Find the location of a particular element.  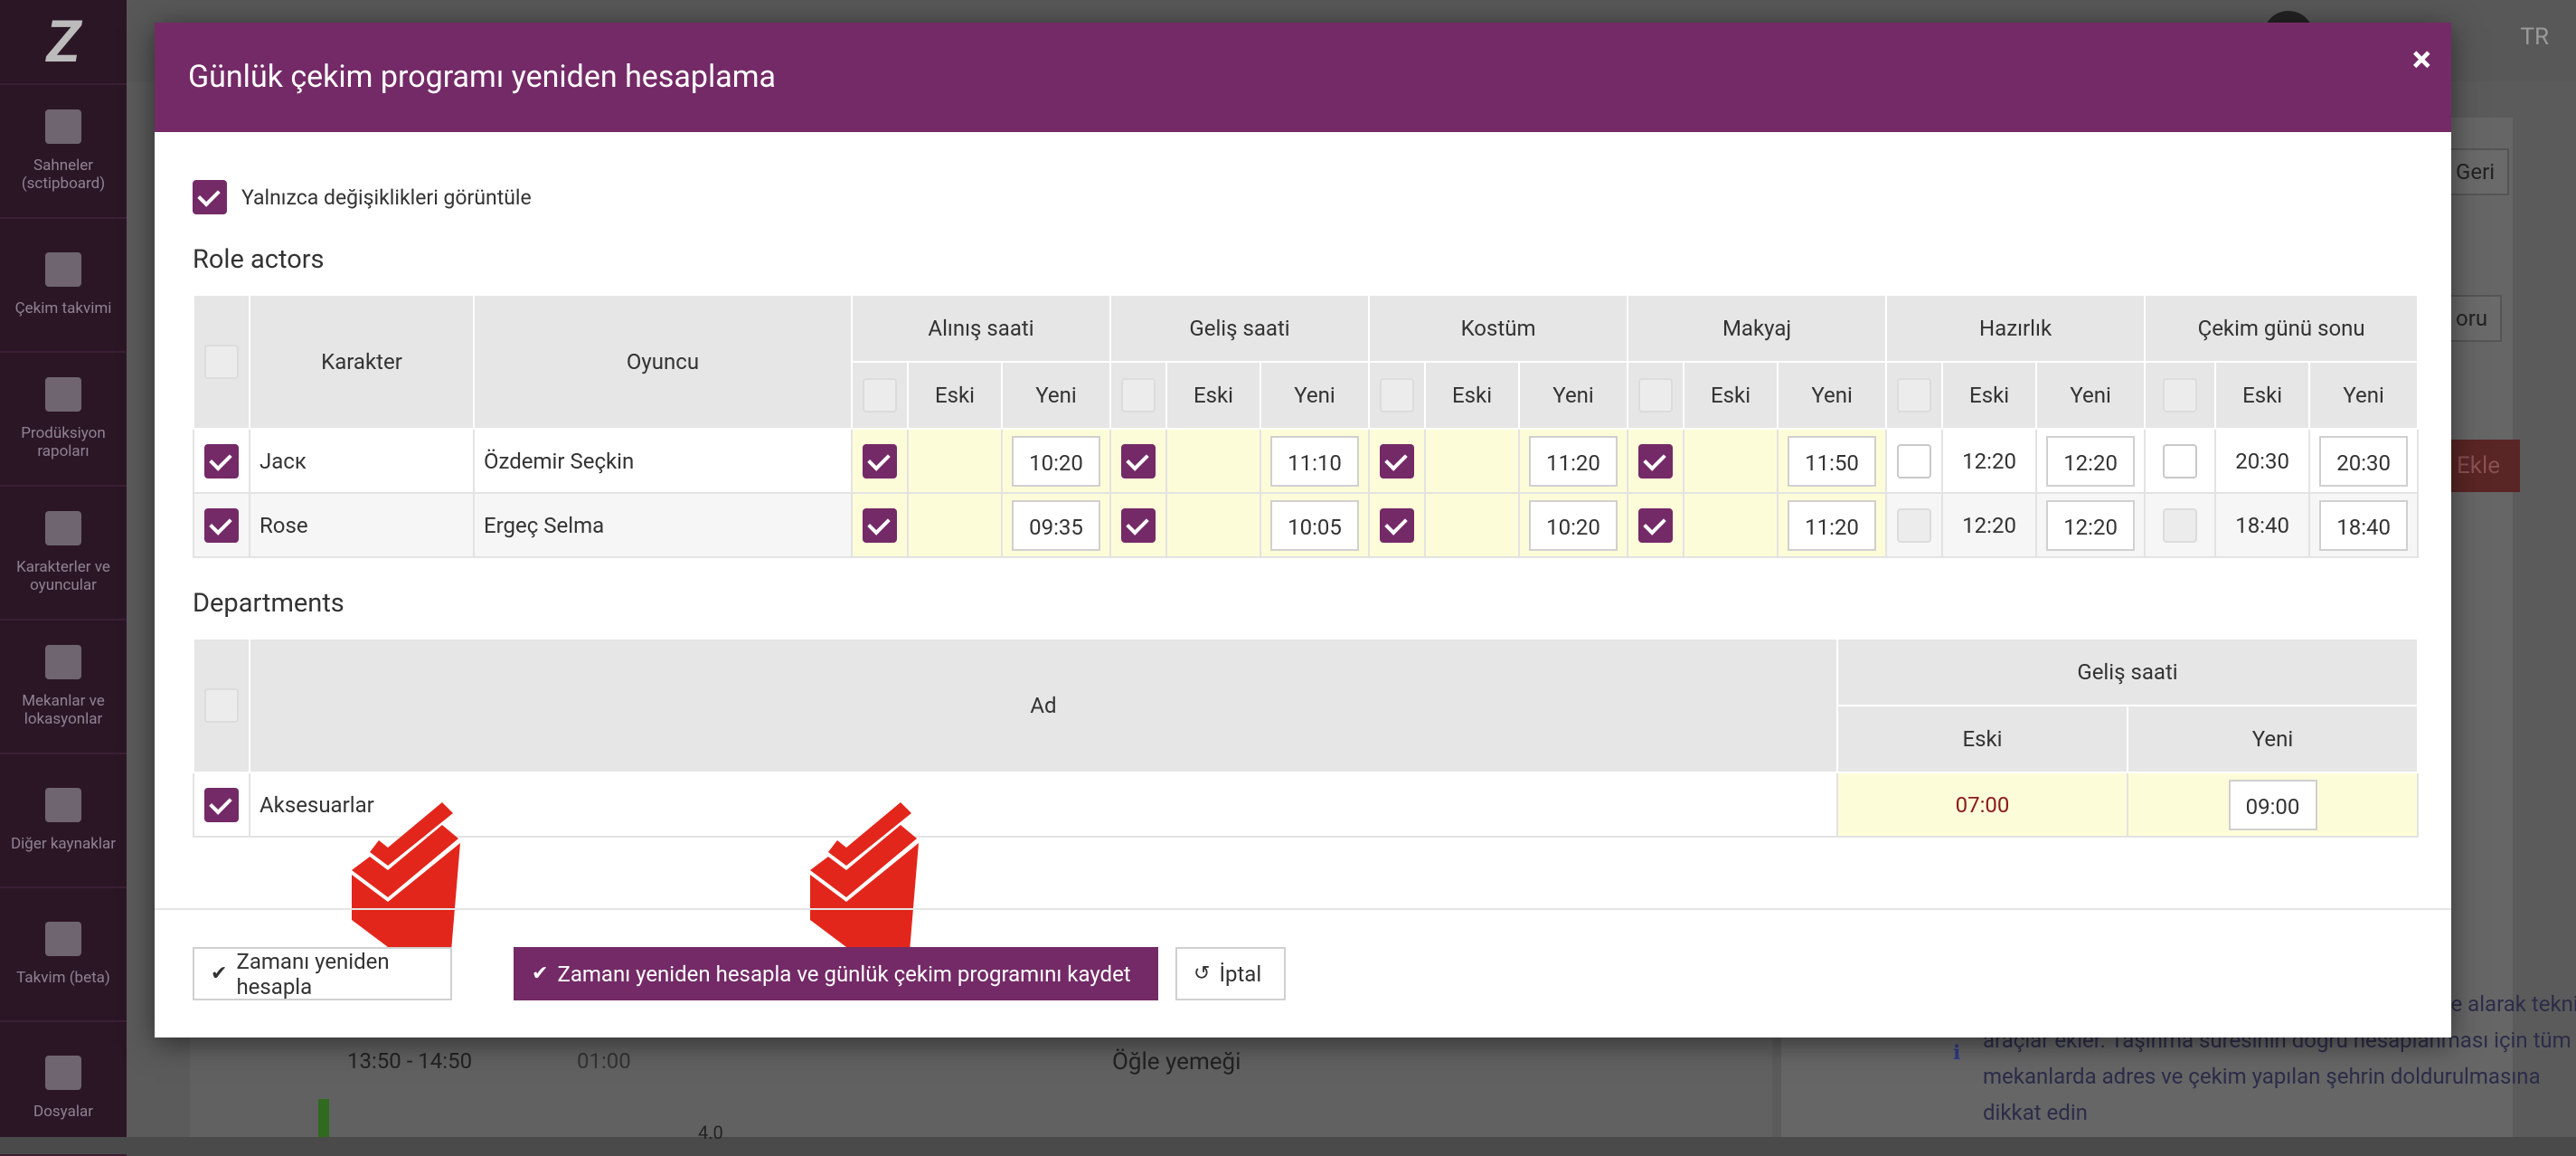

roles-section-title: Role actors is located at coordinates (259, 259).